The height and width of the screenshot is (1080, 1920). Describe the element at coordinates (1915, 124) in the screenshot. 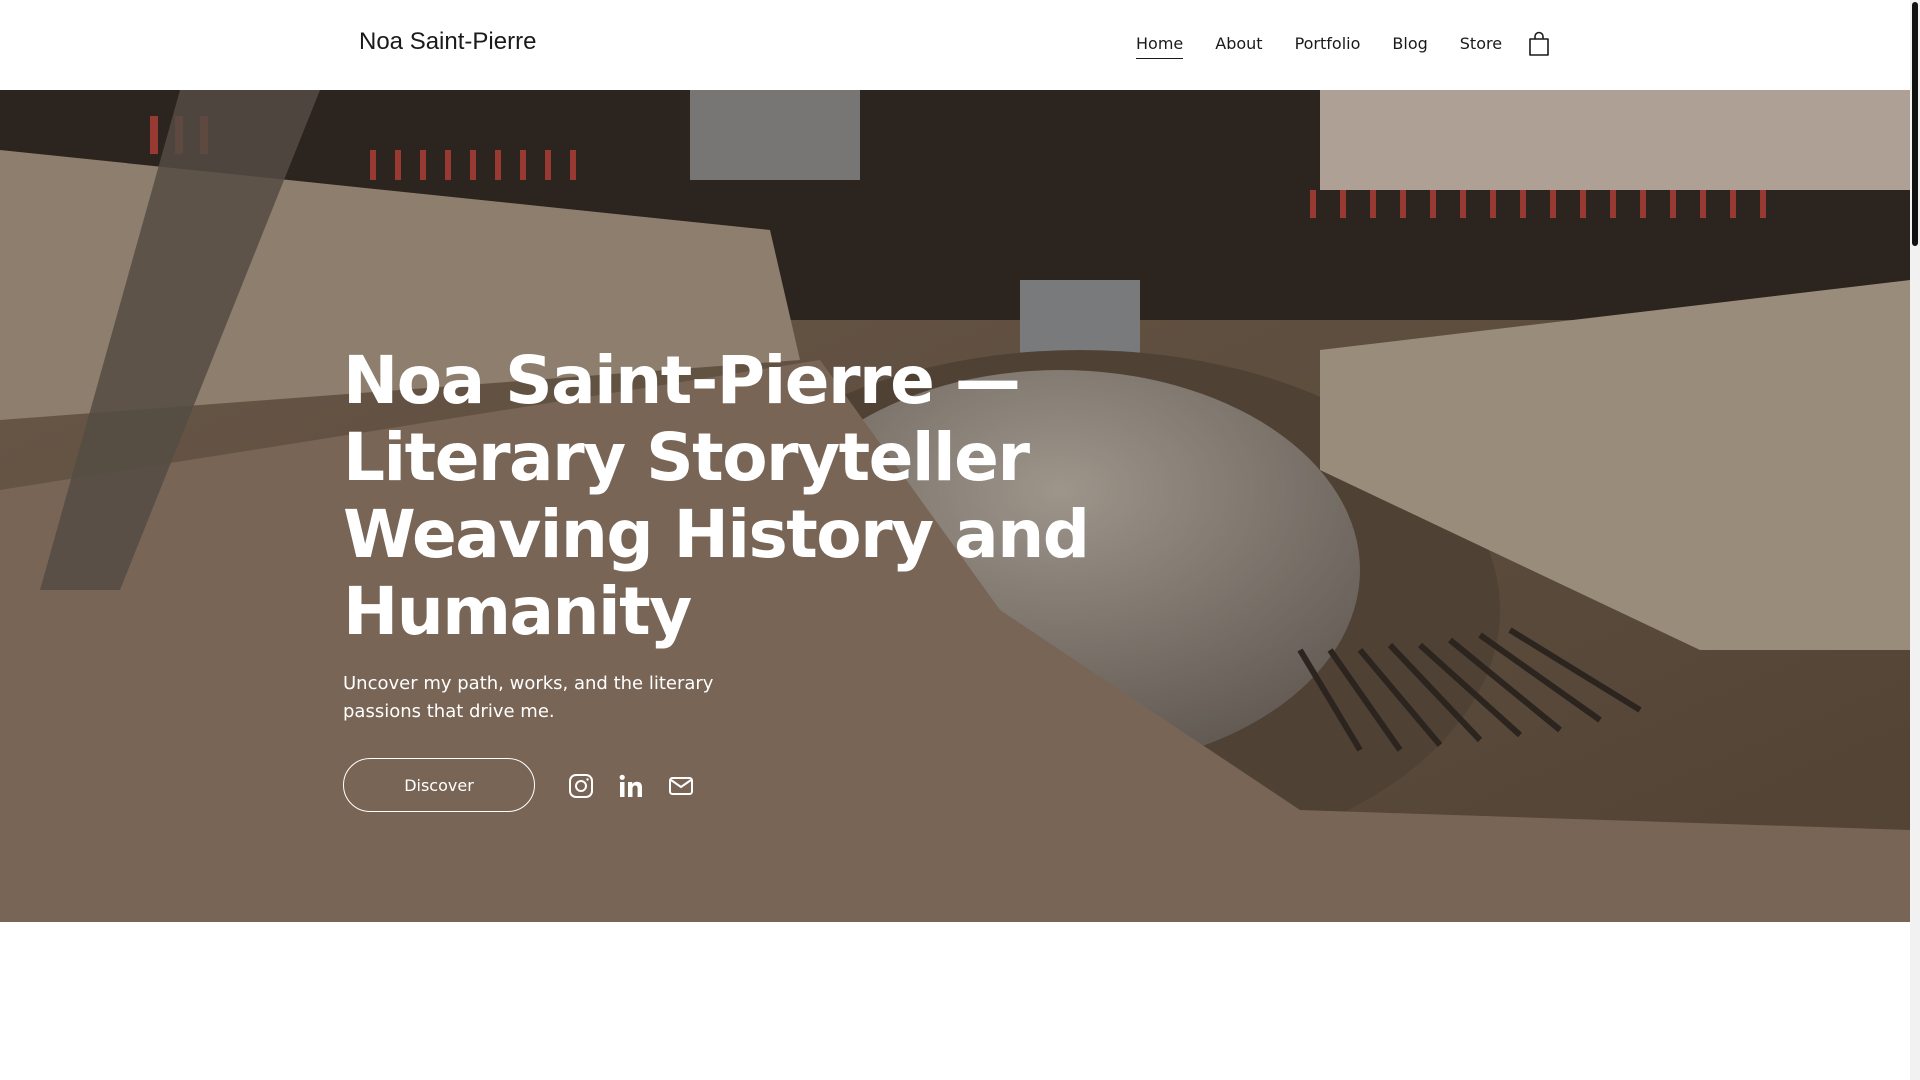

I see `scrollbar-thumb` at that location.